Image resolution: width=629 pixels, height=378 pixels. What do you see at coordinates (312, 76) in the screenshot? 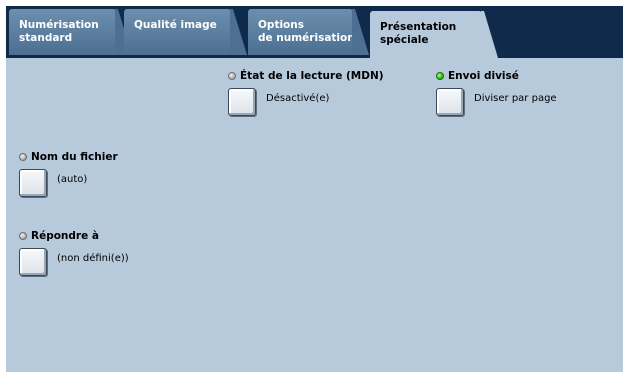
I see `mdn-option-label: État de la lecture (MDN)` at bounding box center [312, 76].